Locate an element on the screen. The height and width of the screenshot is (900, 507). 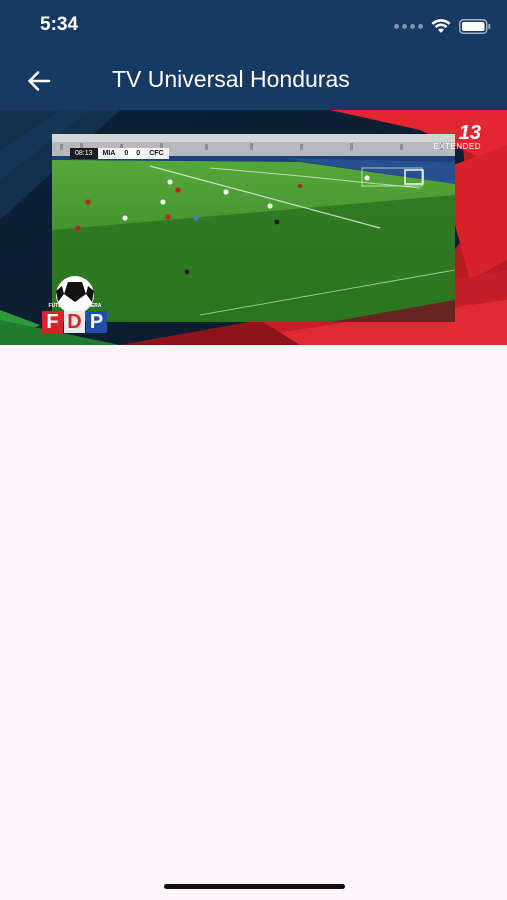
away-score: 0 is located at coordinates (138, 153).